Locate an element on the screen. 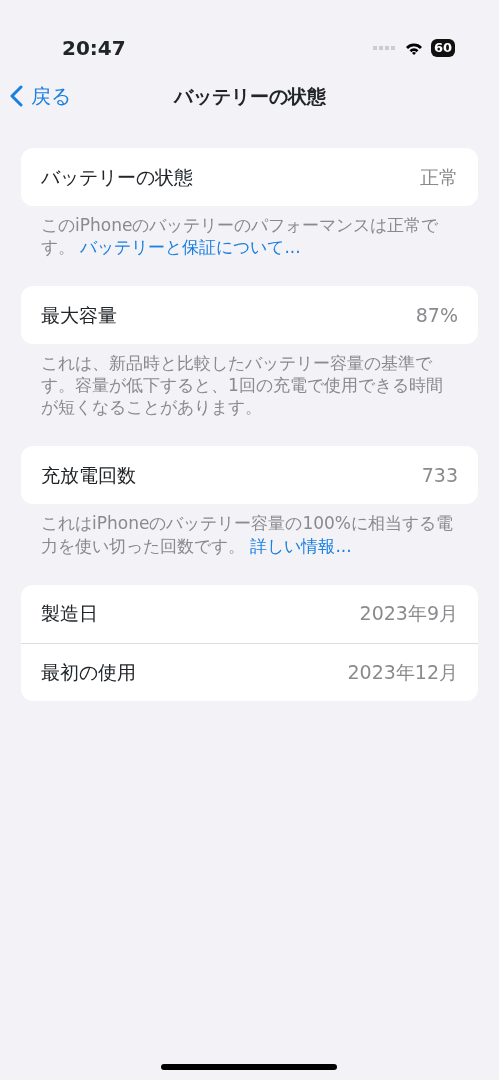 The width and height of the screenshot is (499, 1080). signal-icon is located at coordinates (384, 48).